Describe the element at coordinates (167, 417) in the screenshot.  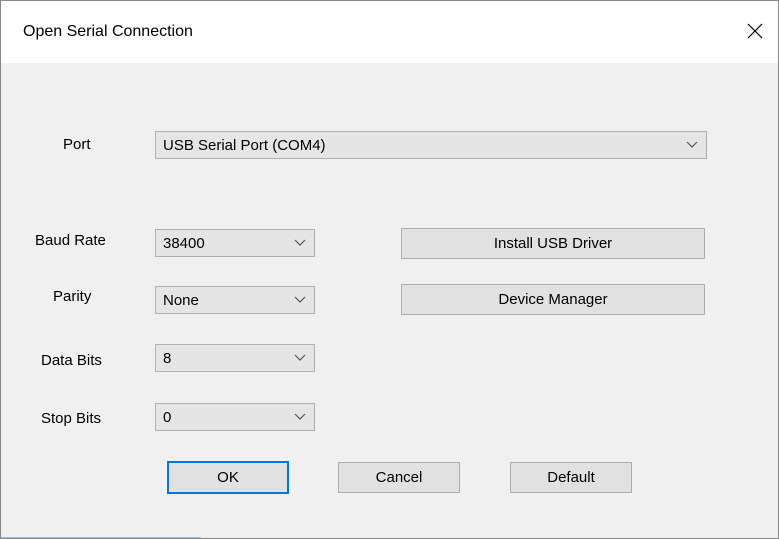
I see `stop-bits-select-value: 0` at that location.